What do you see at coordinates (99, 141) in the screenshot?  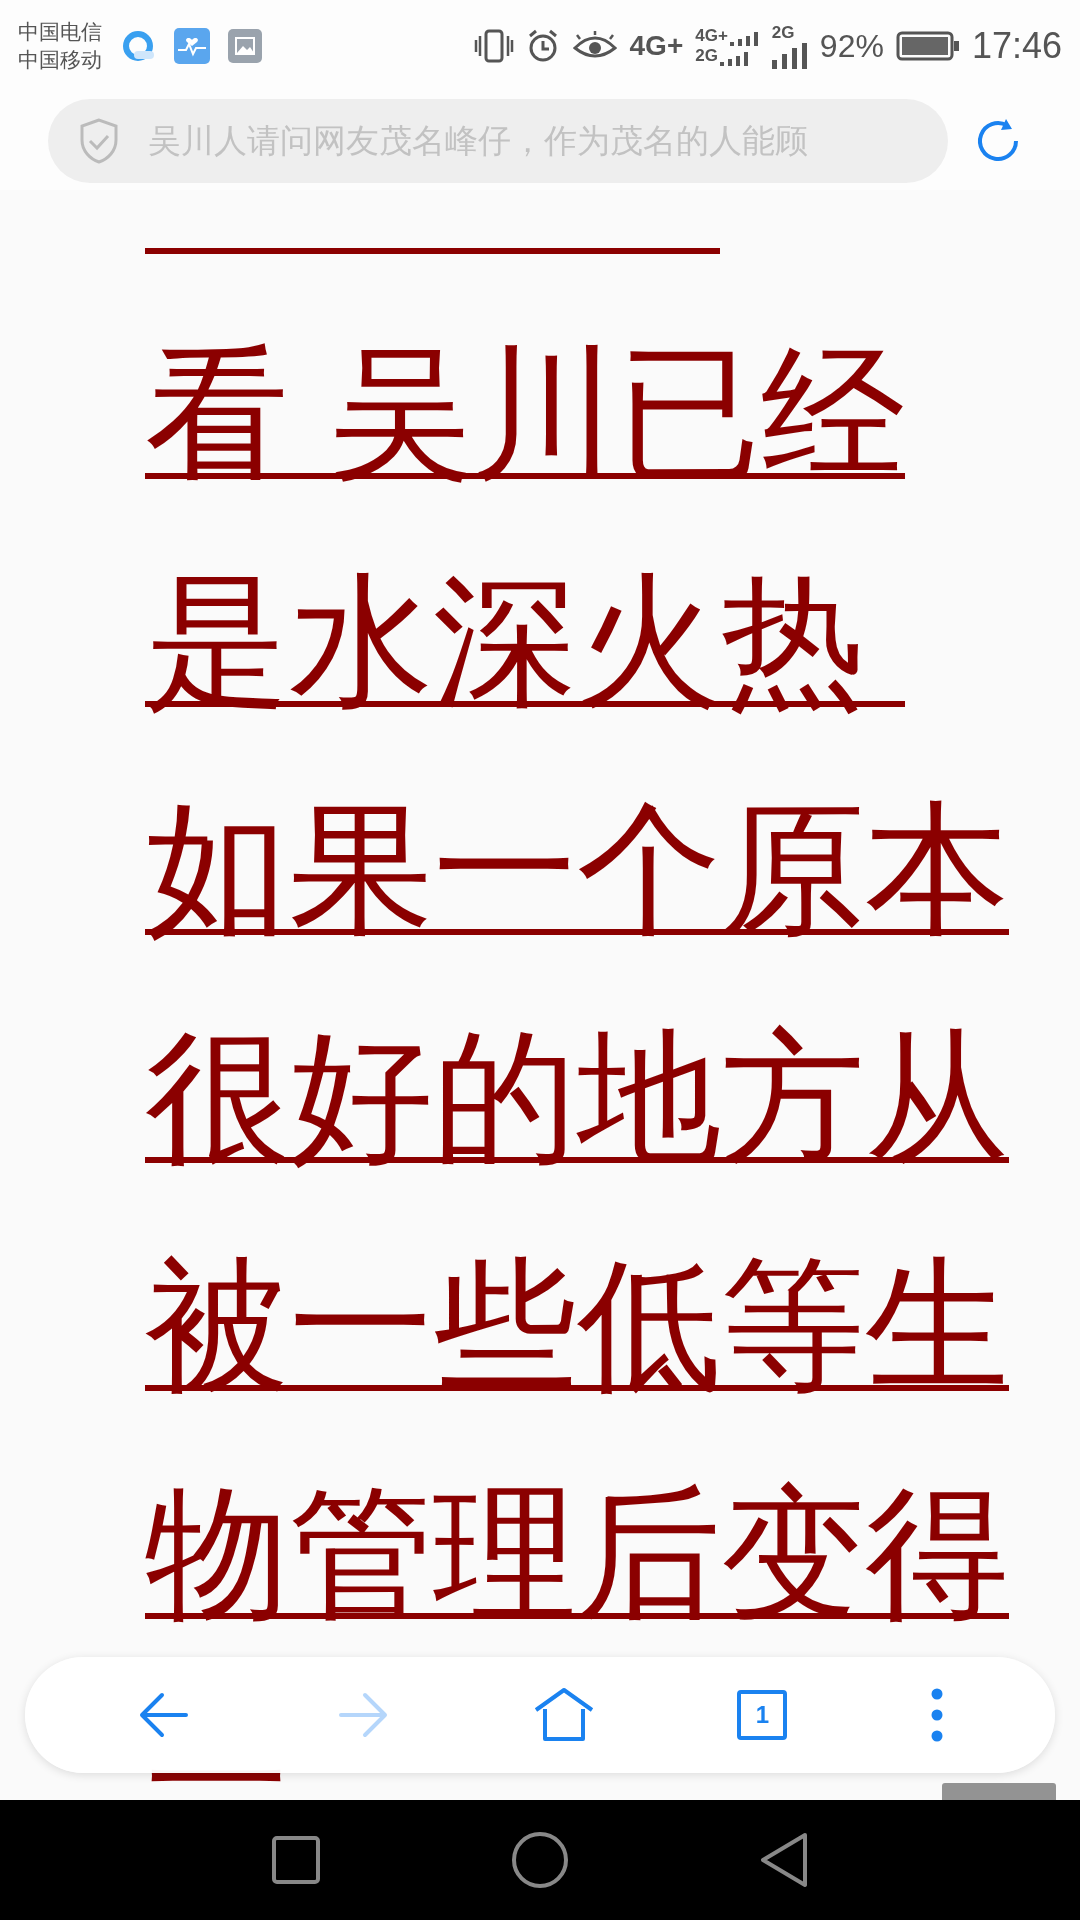 I see `shield-icon` at bounding box center [99, 141].